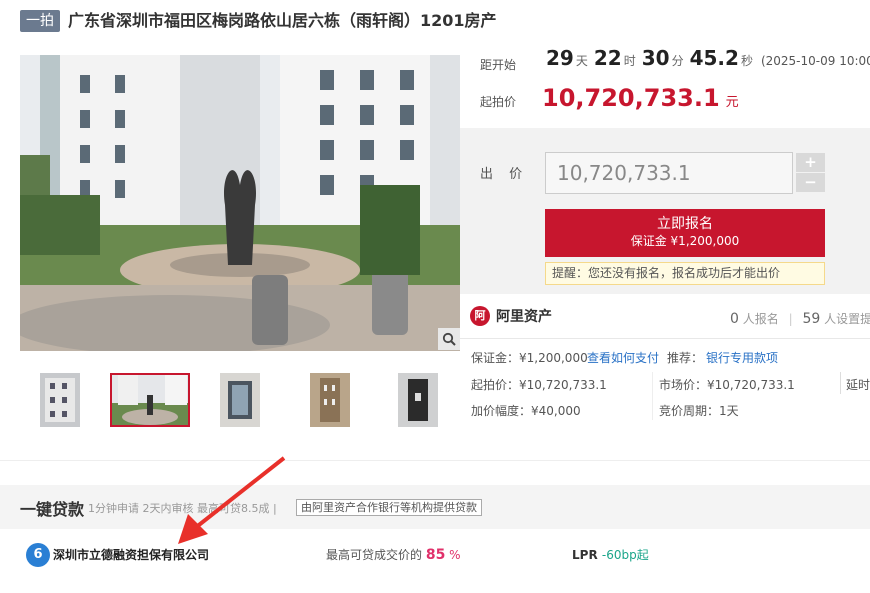 This screenshot has height=593, width=870. Describe the element at coordinates (685, 273) in the screenshot. I see `signup-reminder: 提醒：您还没有报名，报名成功后才能出价` at that location.